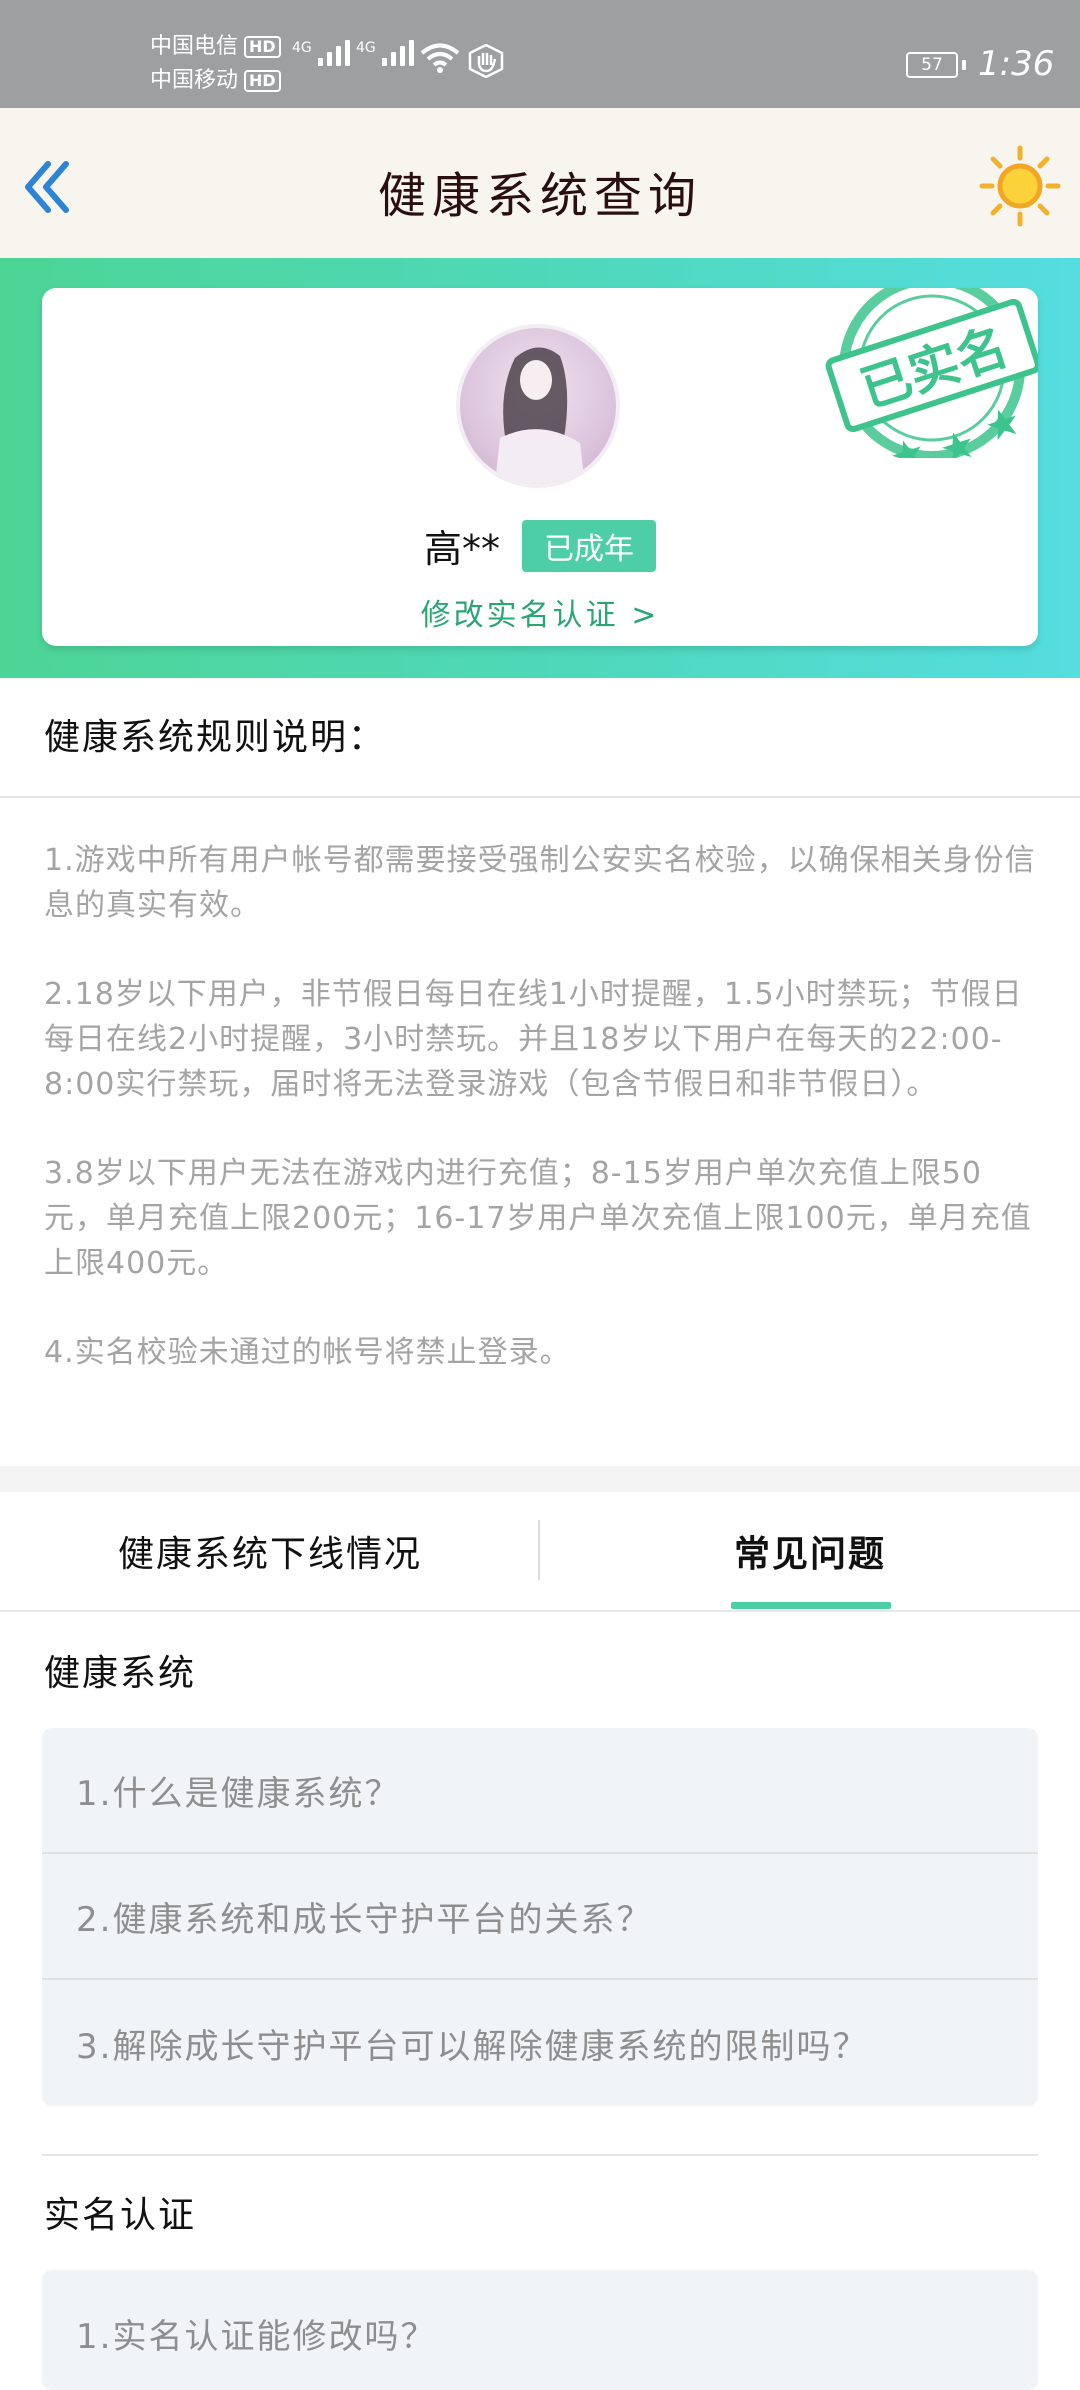 This screenshot has height=2390, width=1080. I want to click on faq-item: 1.实名认证能修改吗？, so click(540, 2330).